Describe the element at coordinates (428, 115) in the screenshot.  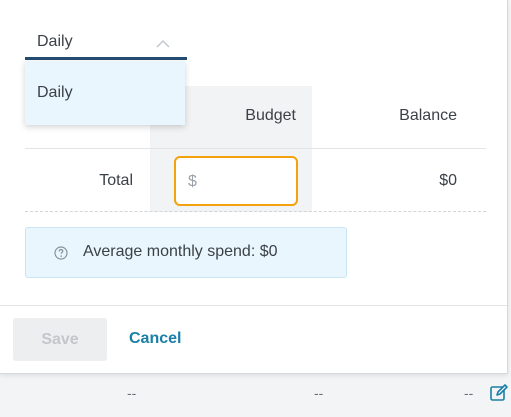
I see `column-header-balance: Balance` at that location.